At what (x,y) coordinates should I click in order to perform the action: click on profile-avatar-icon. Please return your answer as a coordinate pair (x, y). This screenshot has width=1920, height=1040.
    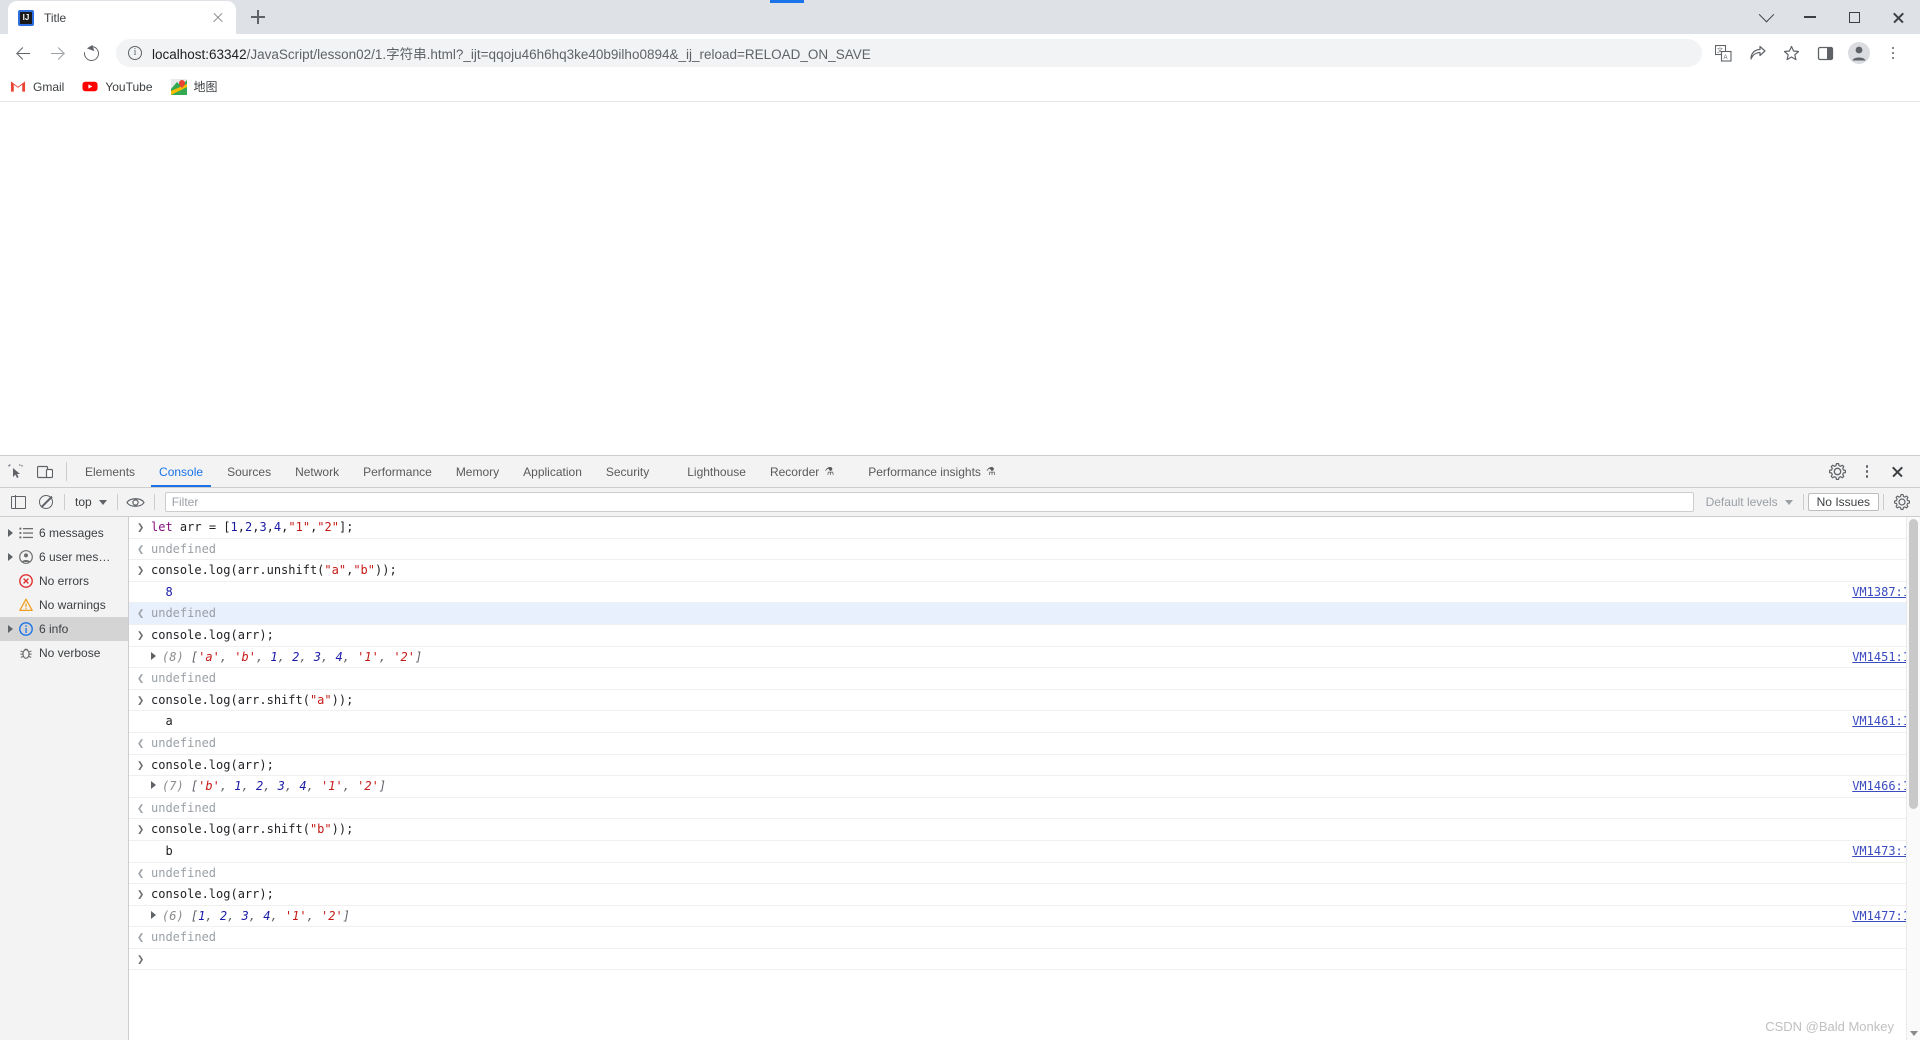
    Looking at the image, I should click on (1859, 53).